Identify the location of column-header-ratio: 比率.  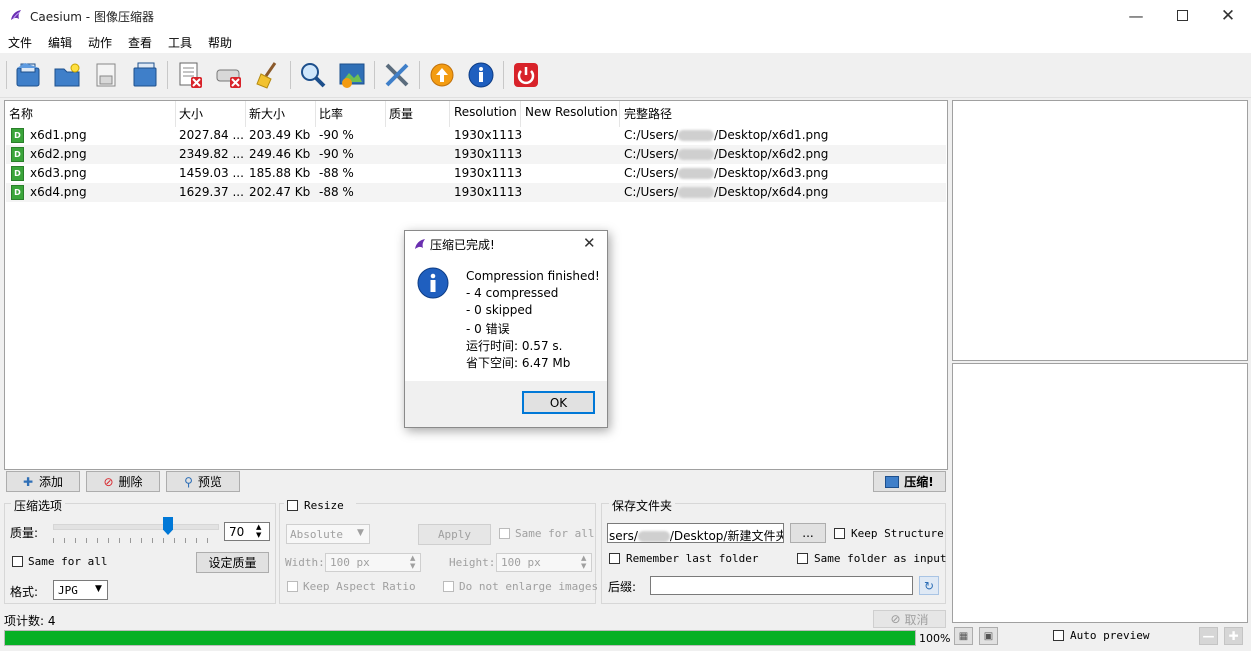
(331, 113).